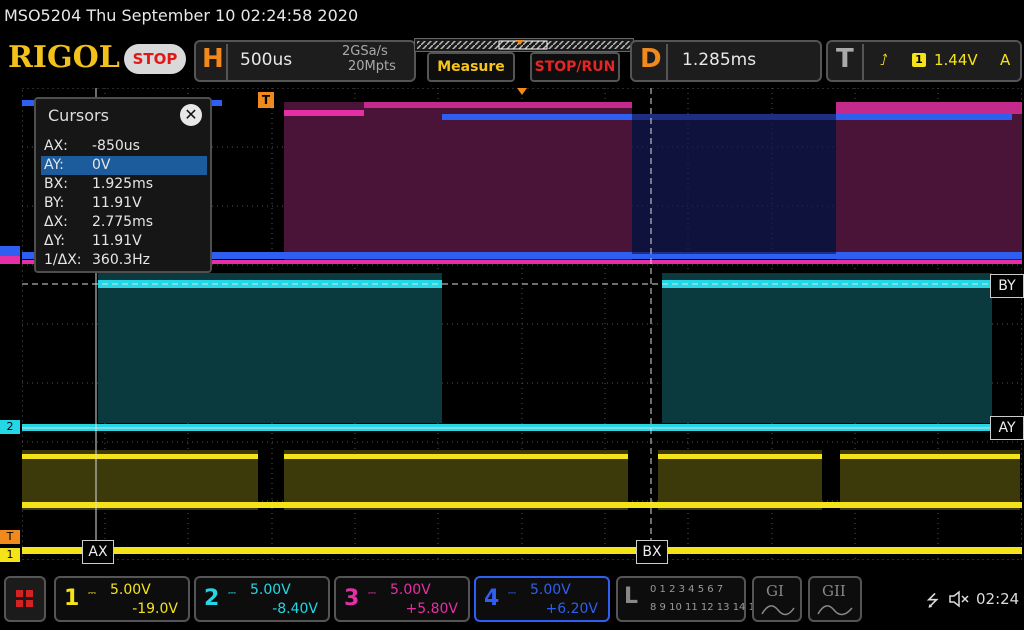 The image size is (1024, 630). What do you see at coordinates (492, 598) in the screenshot?
I see `ch4-number: 4` at bounding box center [492, 598].